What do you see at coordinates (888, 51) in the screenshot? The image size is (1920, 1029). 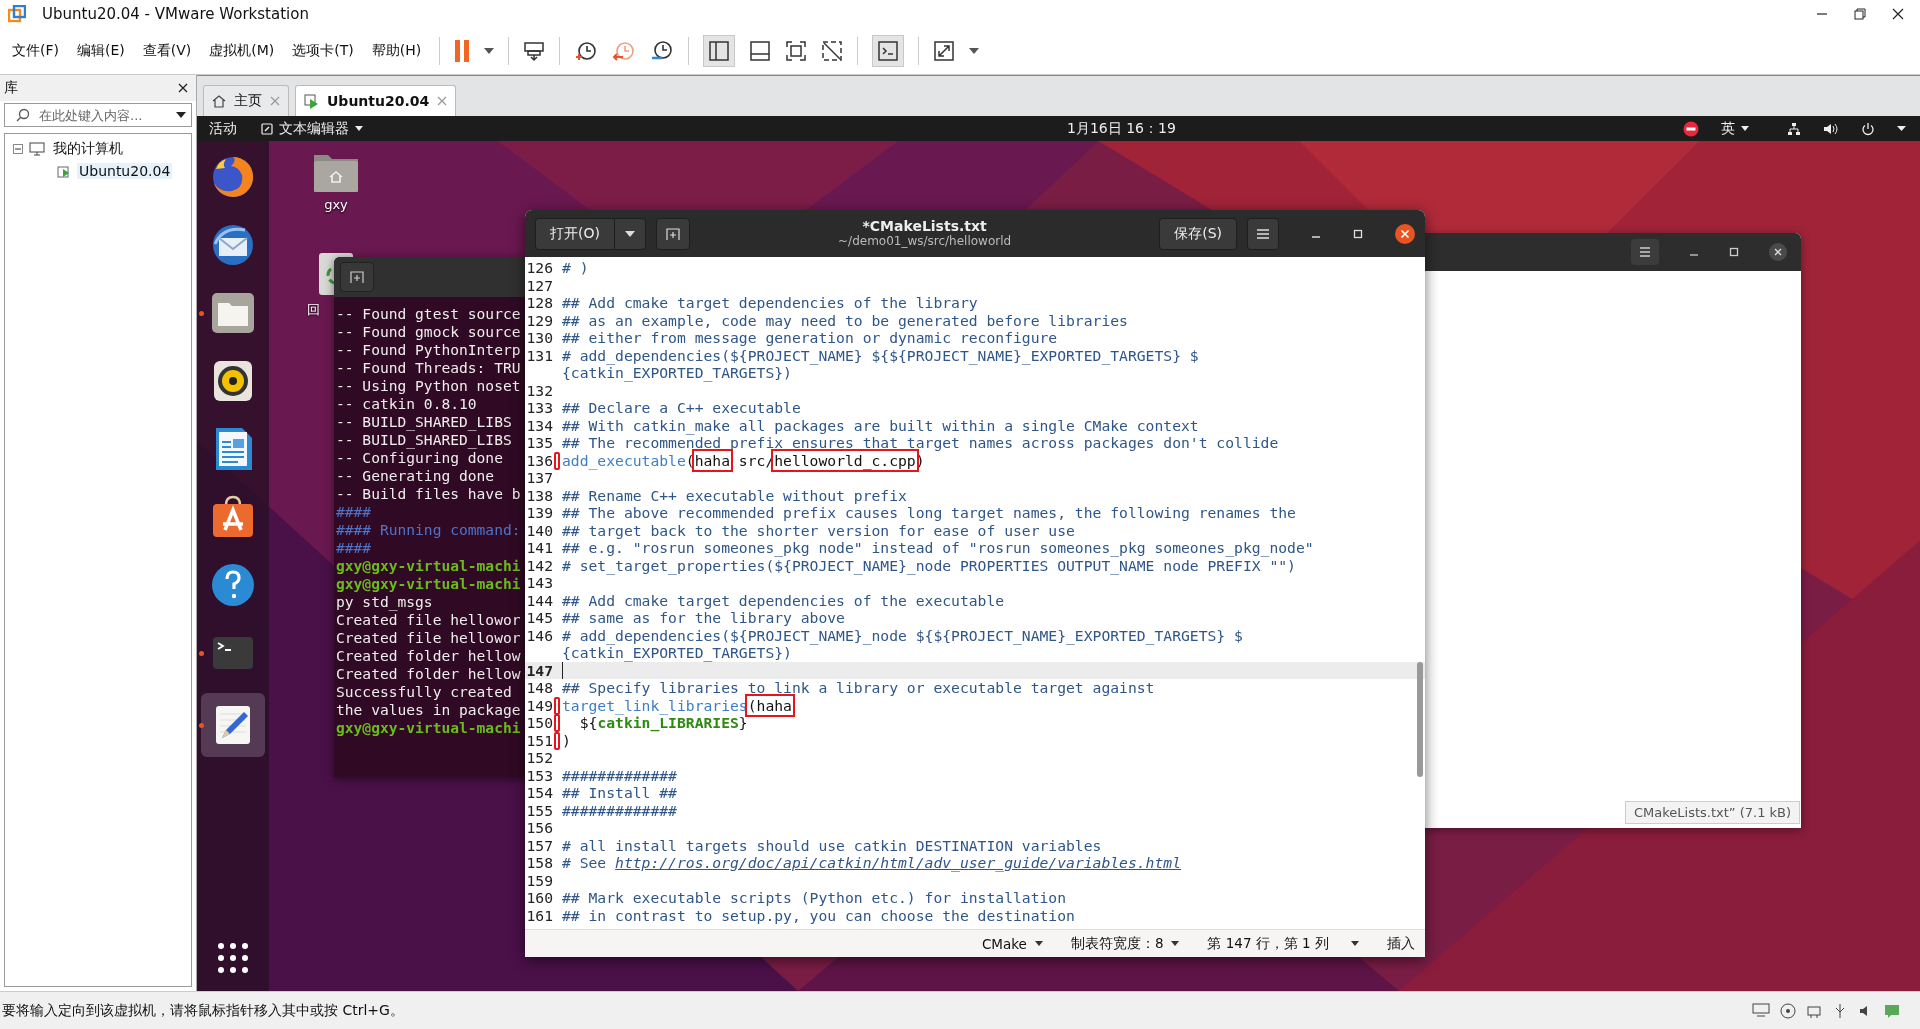 I see `console-icon` at bounding box center [888, 51].